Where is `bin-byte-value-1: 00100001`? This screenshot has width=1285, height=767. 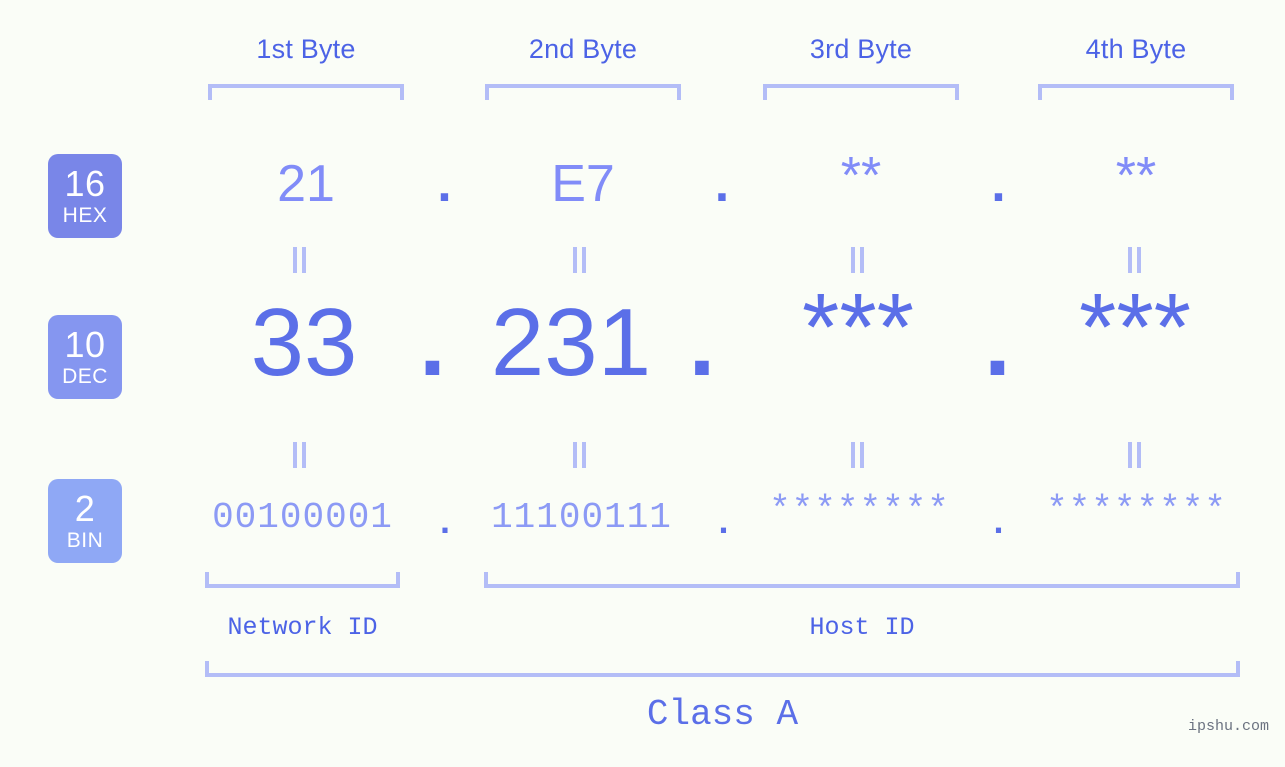 bin-byte-value-1: 00100001 is located at coordinates (302, 517).